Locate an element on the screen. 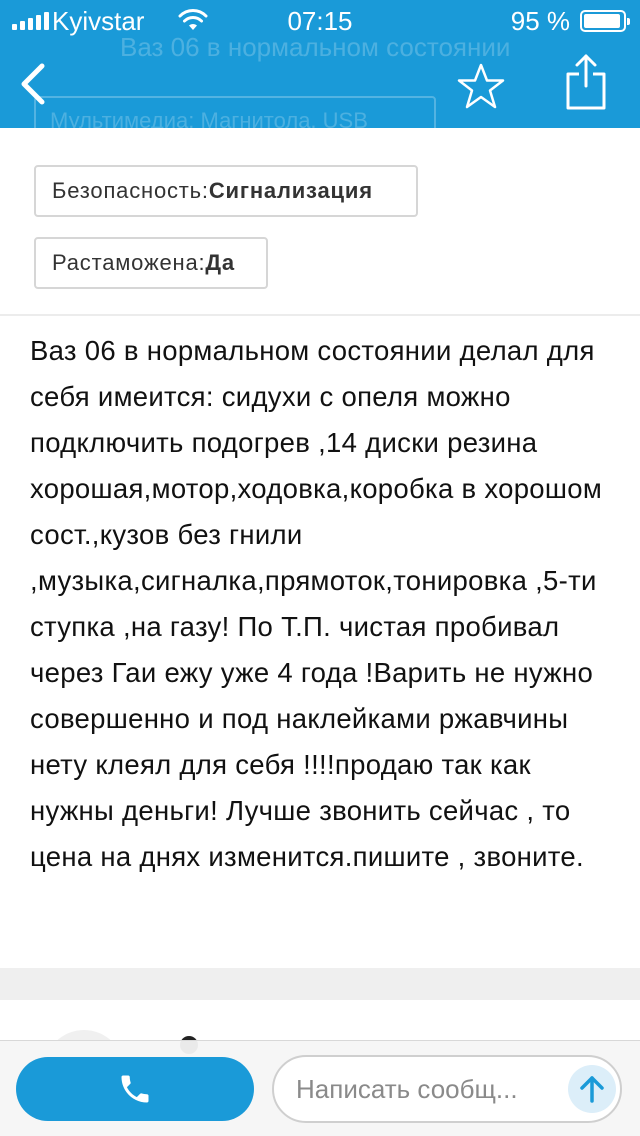 Image resolution: width=640 pixels, height=1136 pixels. back-button is located at coordinates (34, 84).